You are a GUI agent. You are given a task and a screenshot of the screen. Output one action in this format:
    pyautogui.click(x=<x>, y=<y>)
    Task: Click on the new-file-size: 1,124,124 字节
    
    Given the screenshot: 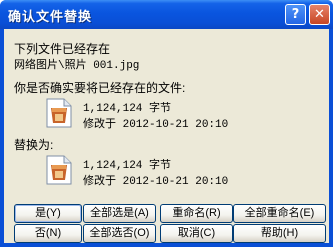 What is the action you would take?
    pyautogui.click(x=127, y=166)
    